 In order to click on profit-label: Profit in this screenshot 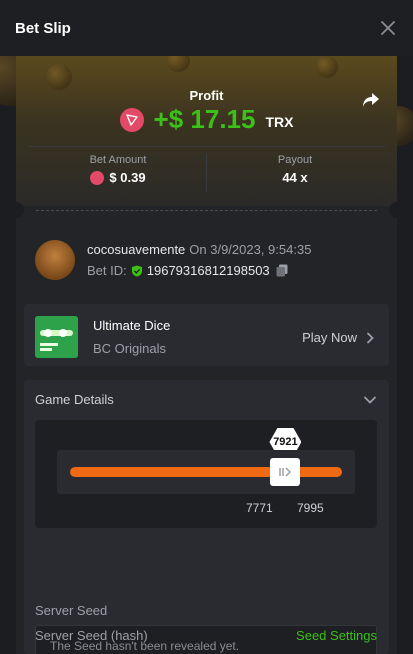, I will do `click(206, 95)`.